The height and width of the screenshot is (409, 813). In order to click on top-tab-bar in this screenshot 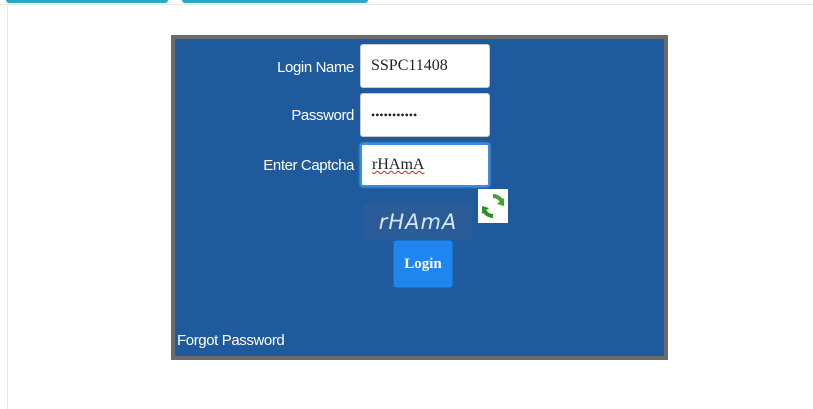, I will do `click(406, 4)`.